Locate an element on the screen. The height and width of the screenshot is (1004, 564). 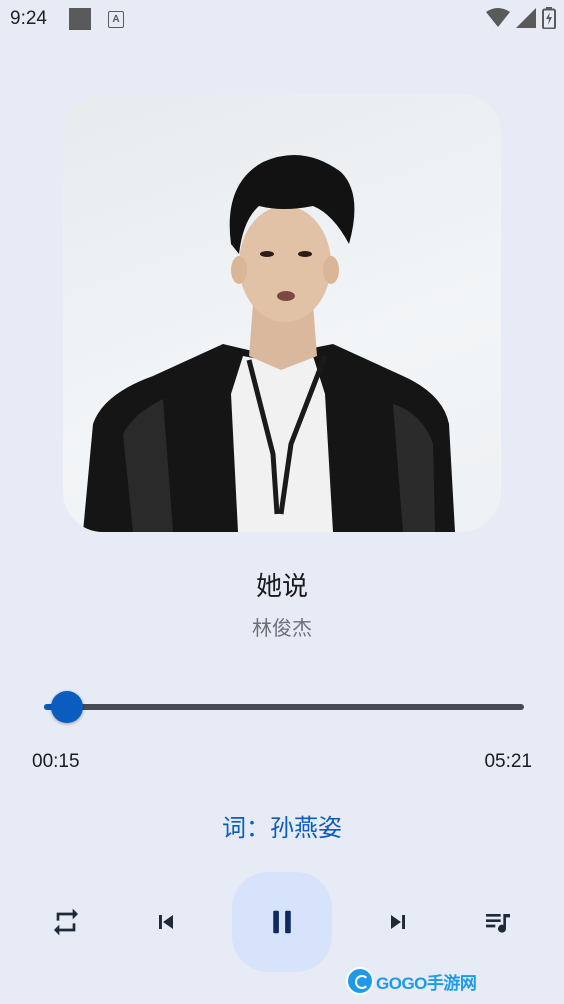
repeat-button is located at coordinates (66, 922).